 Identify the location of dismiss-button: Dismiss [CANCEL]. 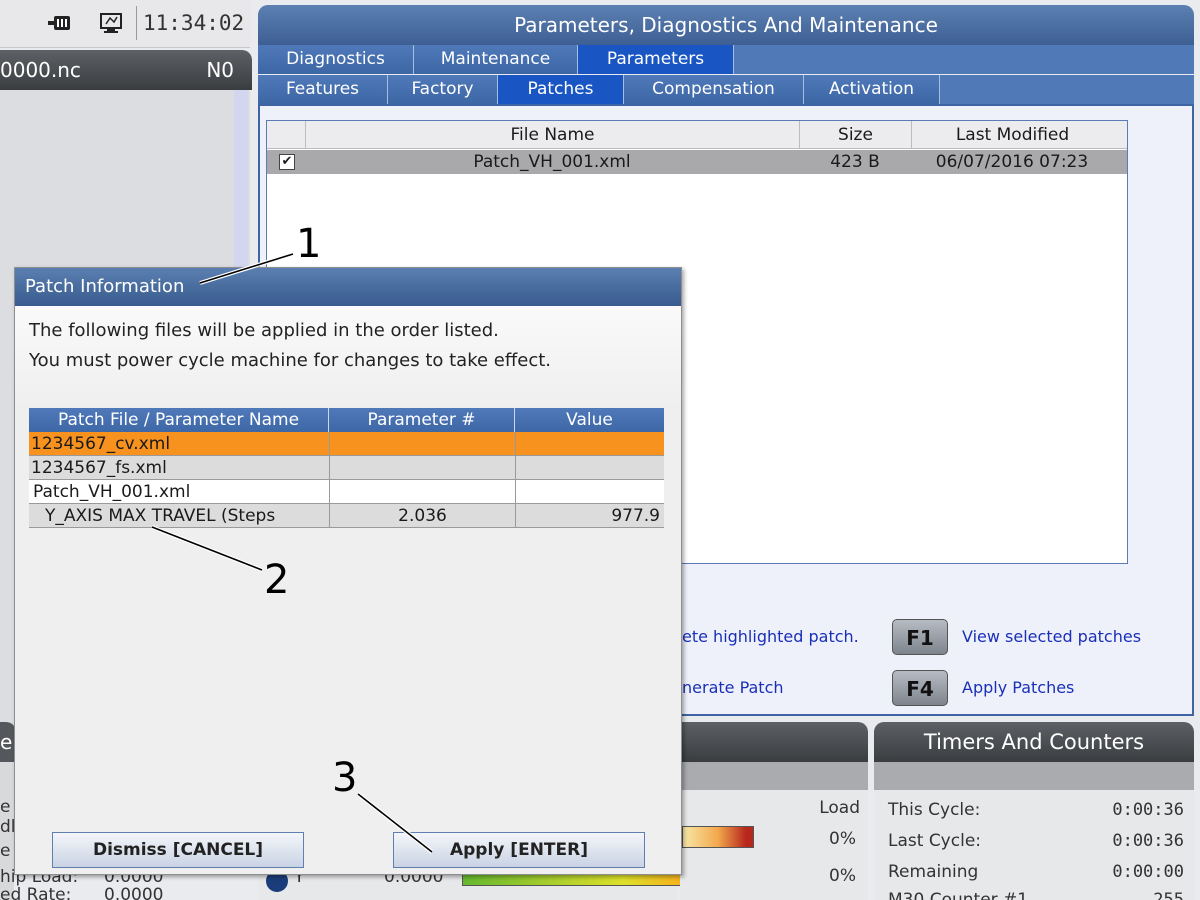
(178, 850).